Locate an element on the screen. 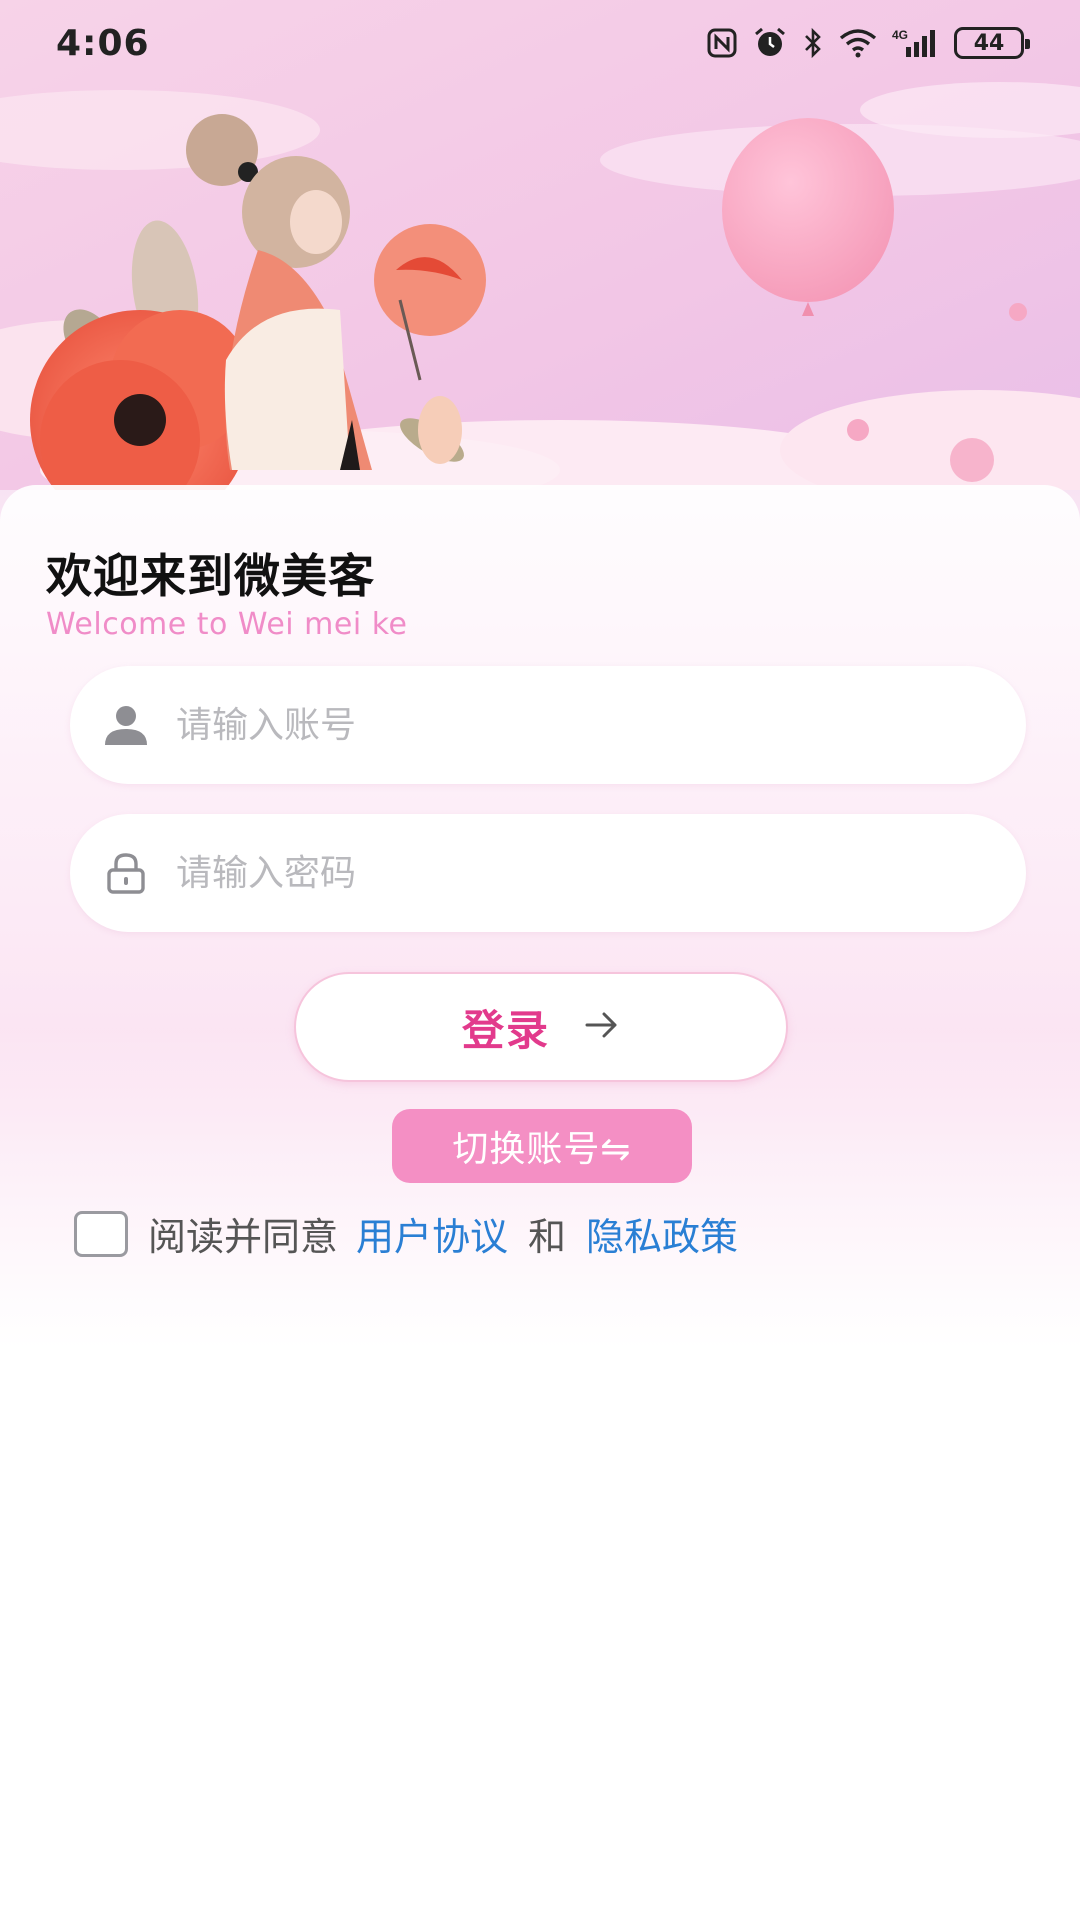  login-label: 登录 is located at coordinates (505, 1030).